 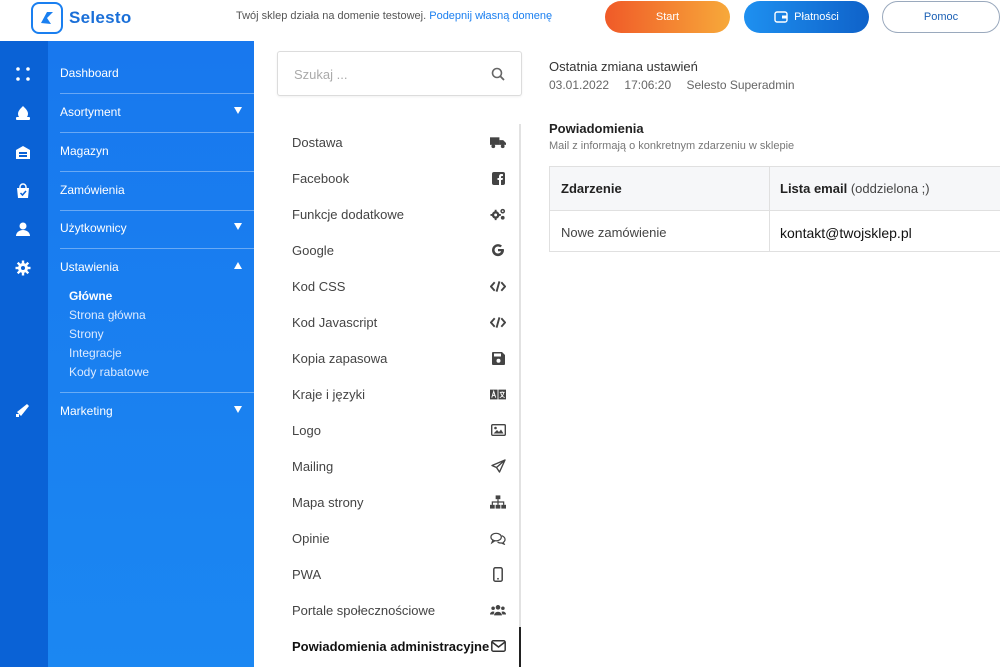 What do you see at coordinates (364, 610) in the screenshot?
I see `settings-item-label: Portale społecznościowe` at bounding box center [364, 610].